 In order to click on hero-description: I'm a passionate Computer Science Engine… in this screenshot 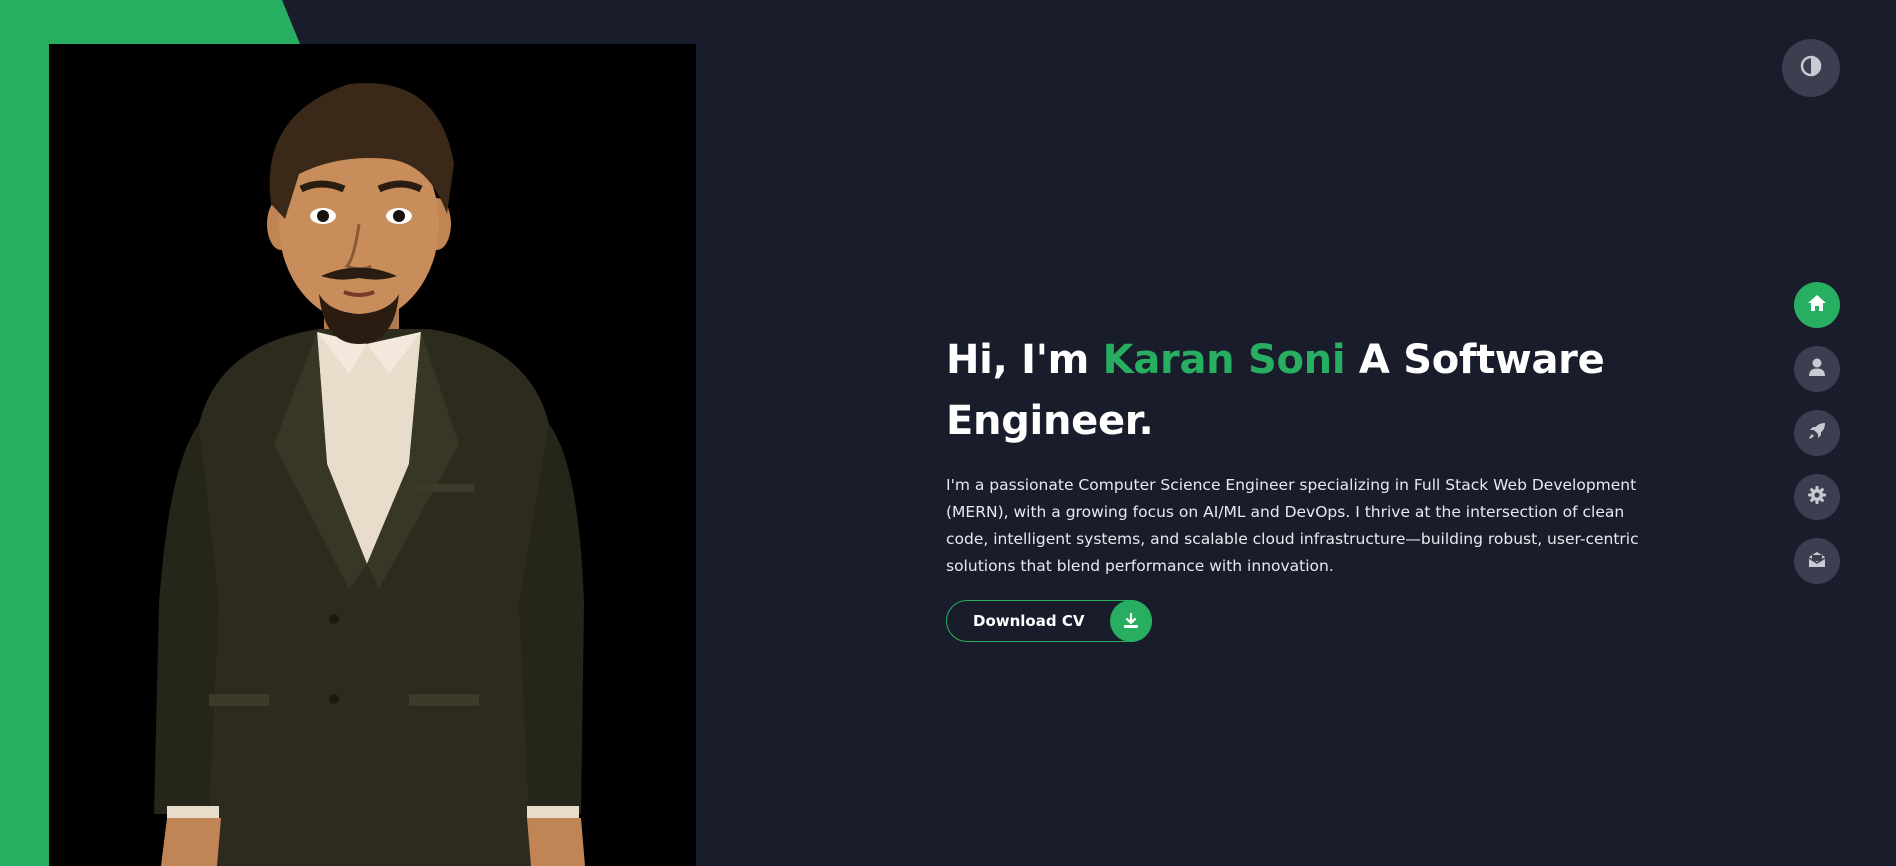, I will do `click(1292, 525)`.